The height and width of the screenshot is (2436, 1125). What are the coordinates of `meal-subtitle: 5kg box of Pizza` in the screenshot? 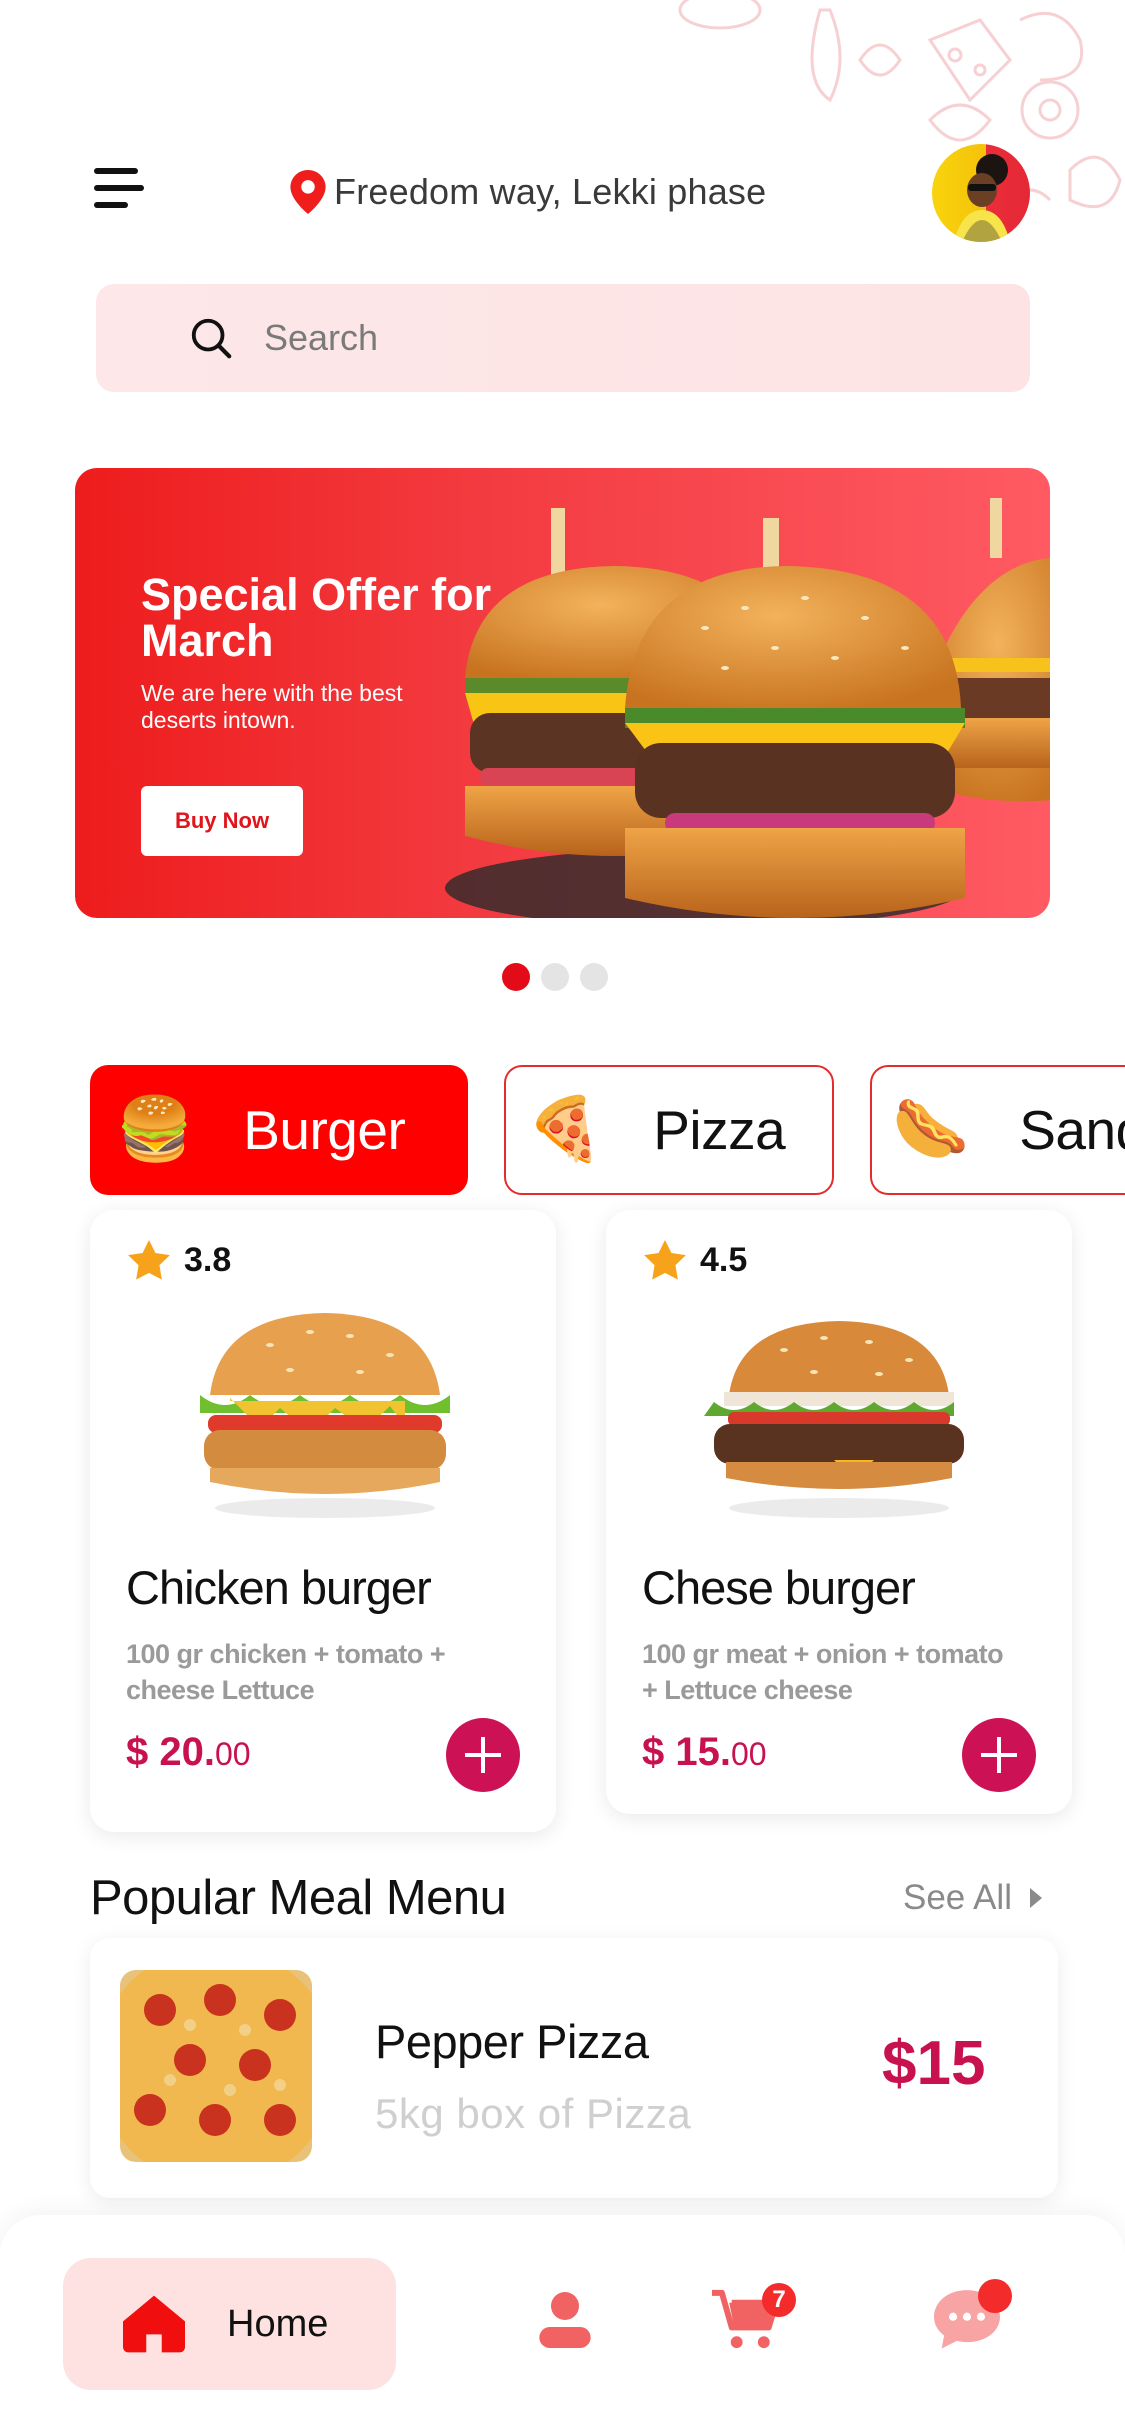 It's located at (533, 2113).